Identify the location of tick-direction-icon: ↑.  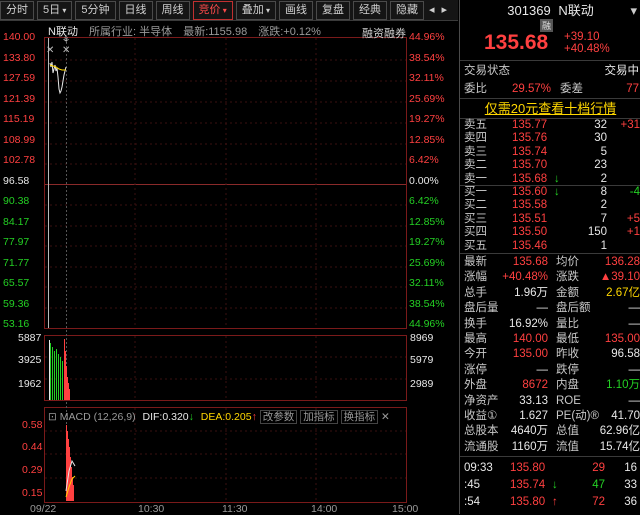
(555, 502).